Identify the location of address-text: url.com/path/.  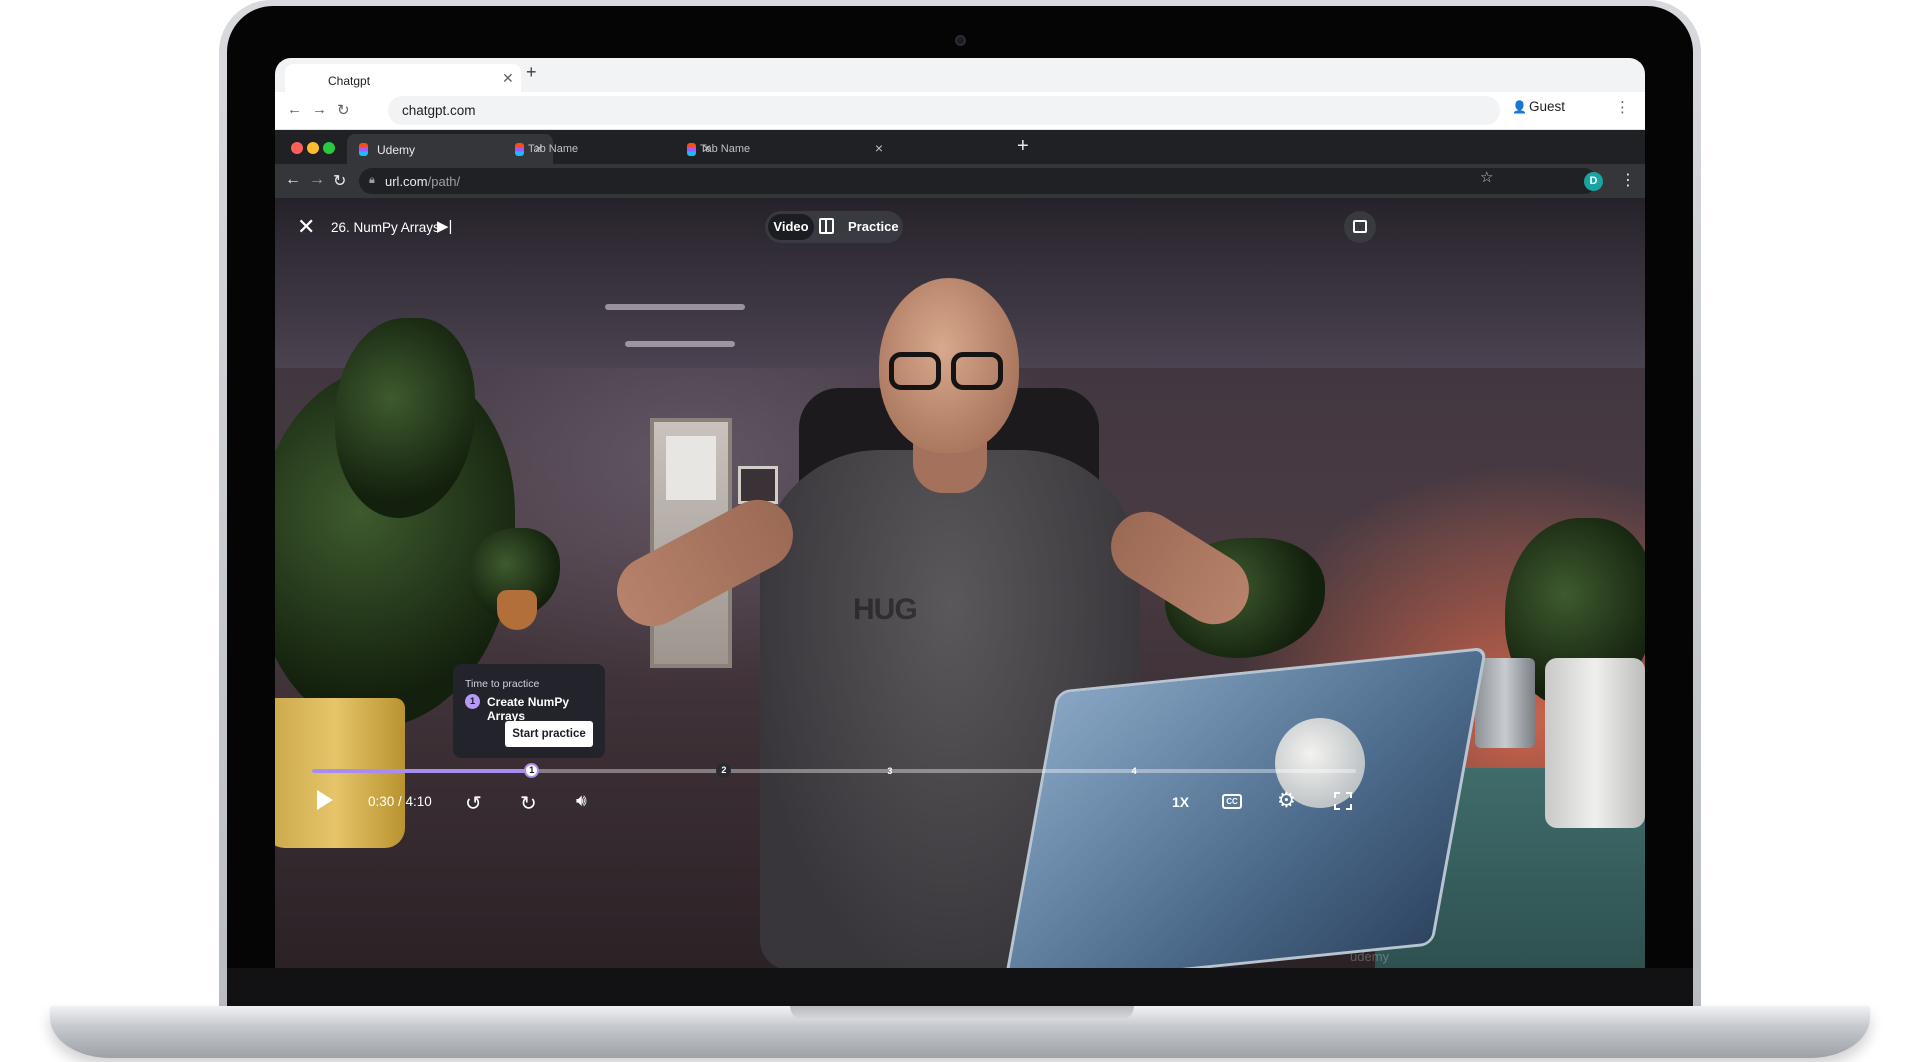
(422, 181).